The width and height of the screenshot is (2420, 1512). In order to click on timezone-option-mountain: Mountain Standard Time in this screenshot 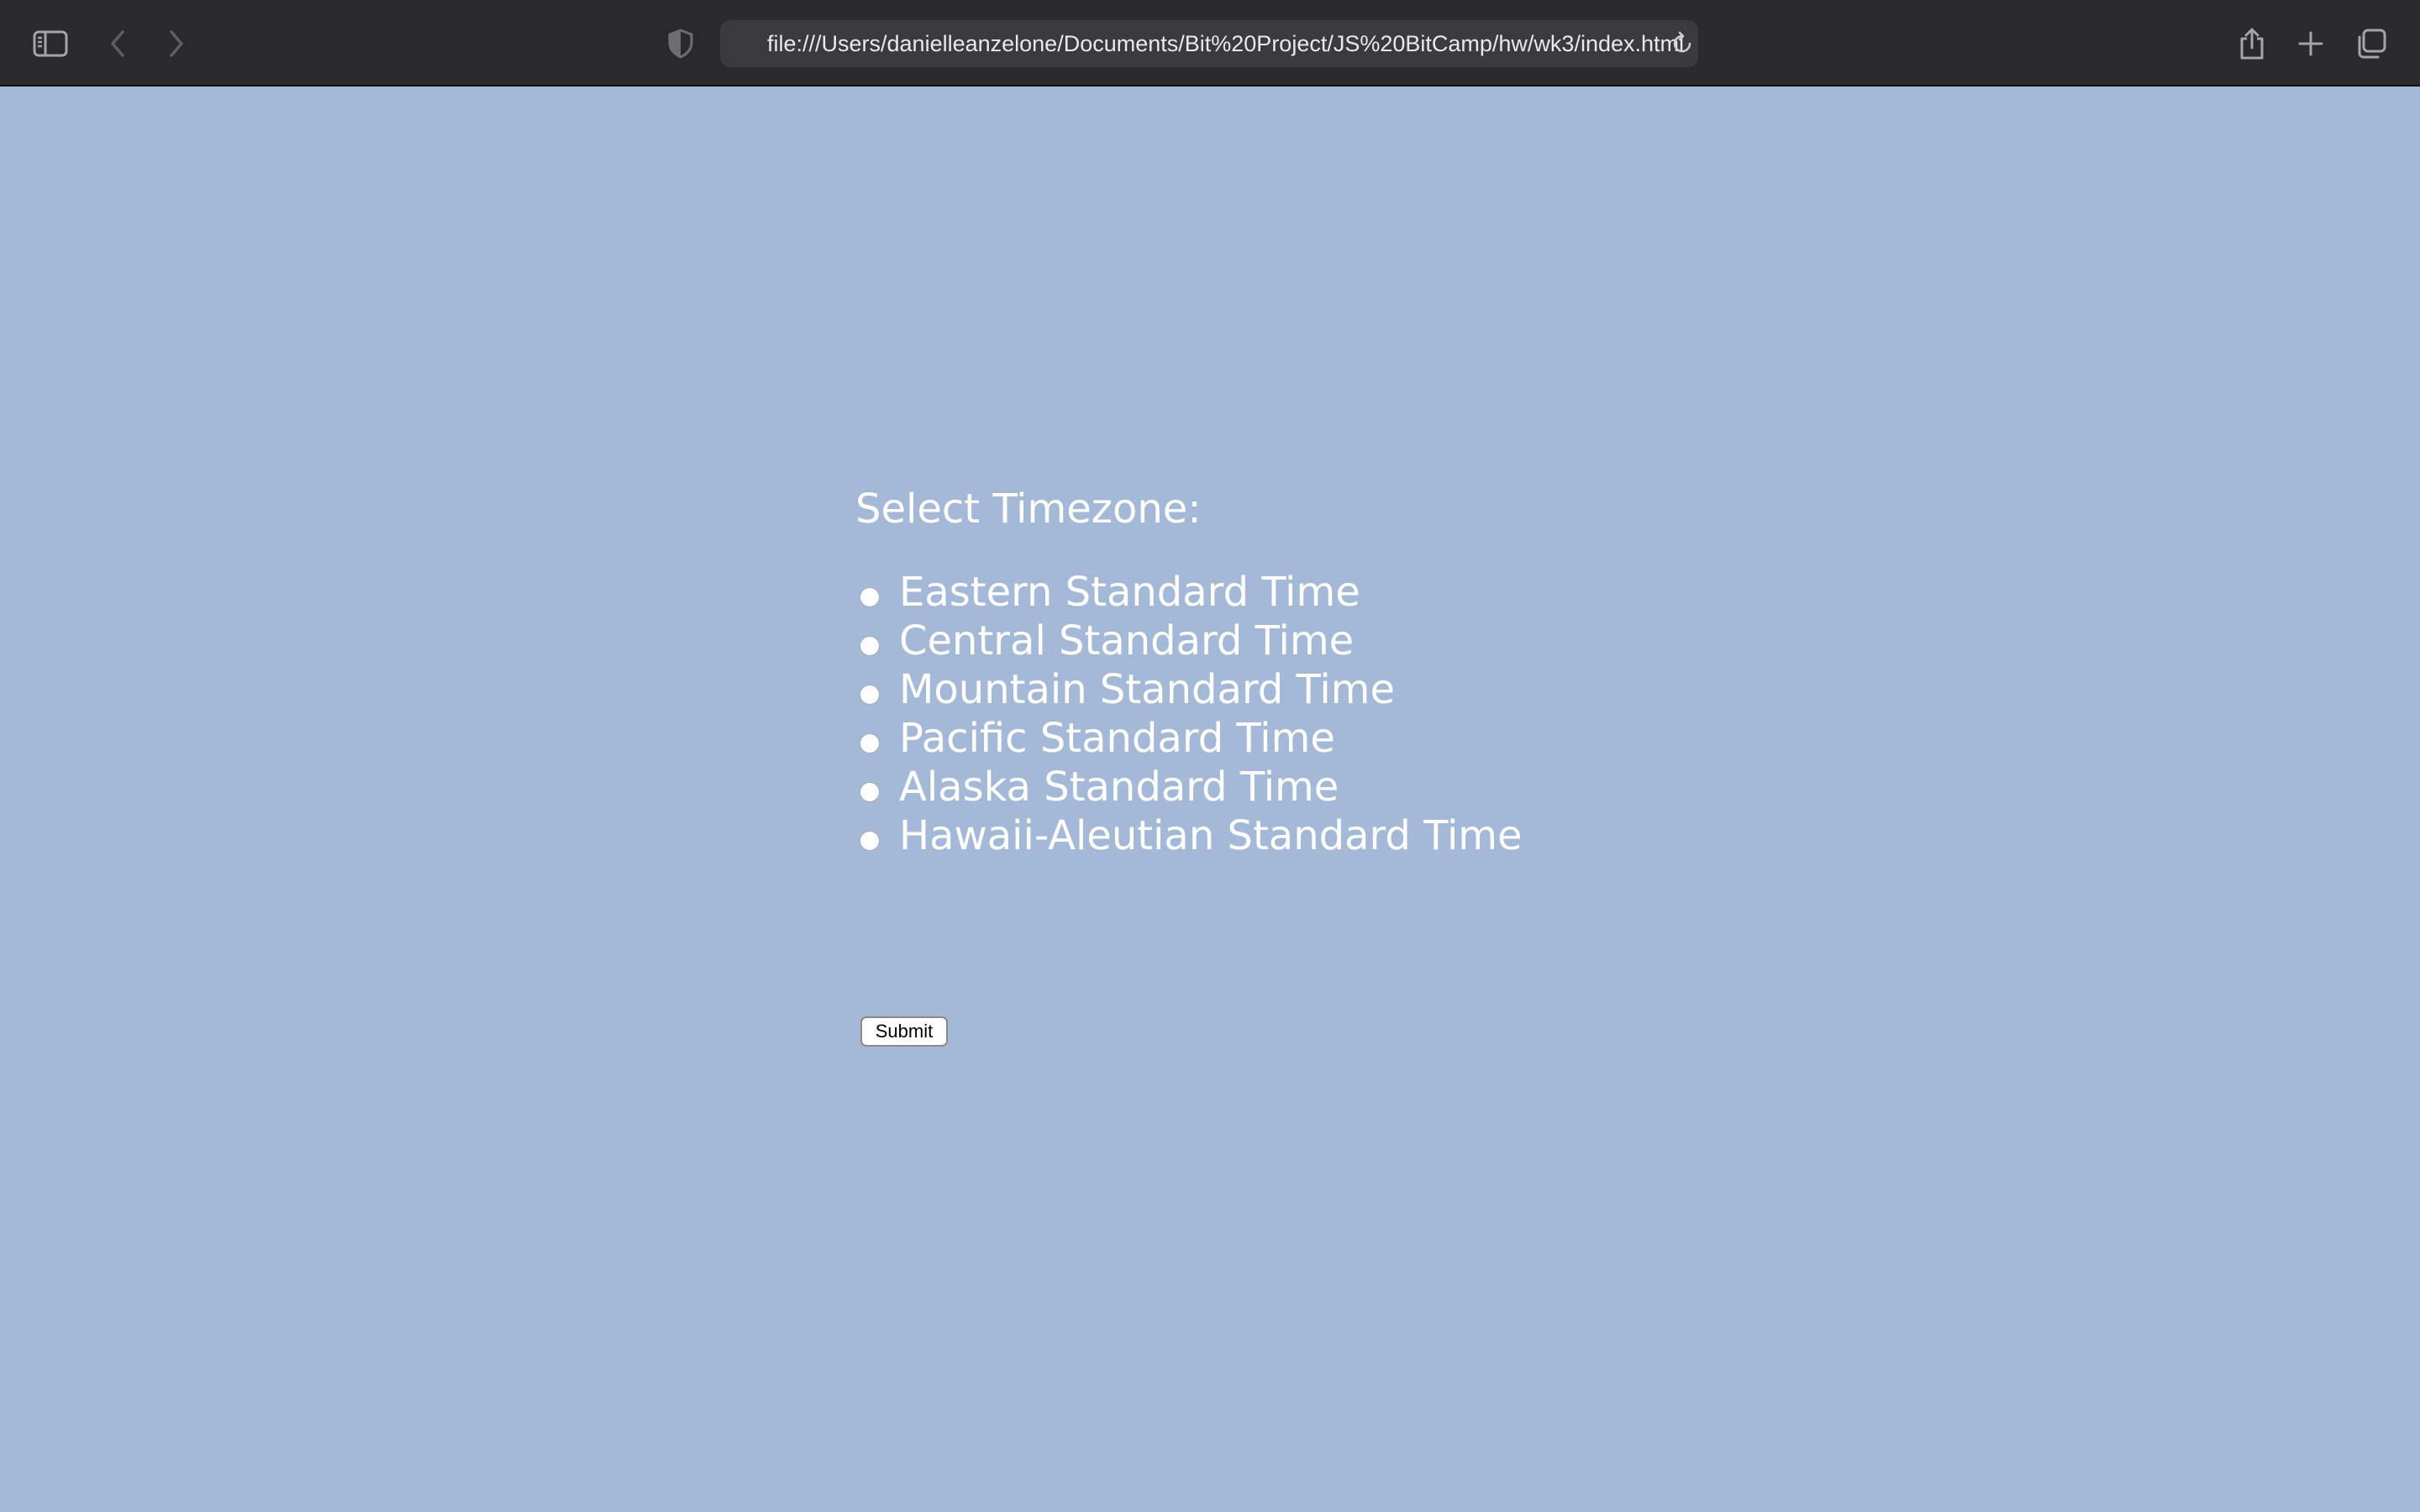, I will do `click(1189, 689)`.